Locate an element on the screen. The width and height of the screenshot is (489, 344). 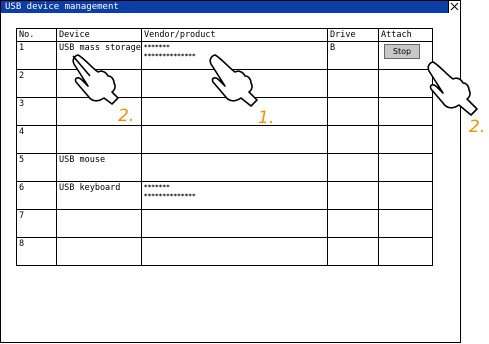
cell-vendor-product: ******* ************** is located at coordinates (234, 195).